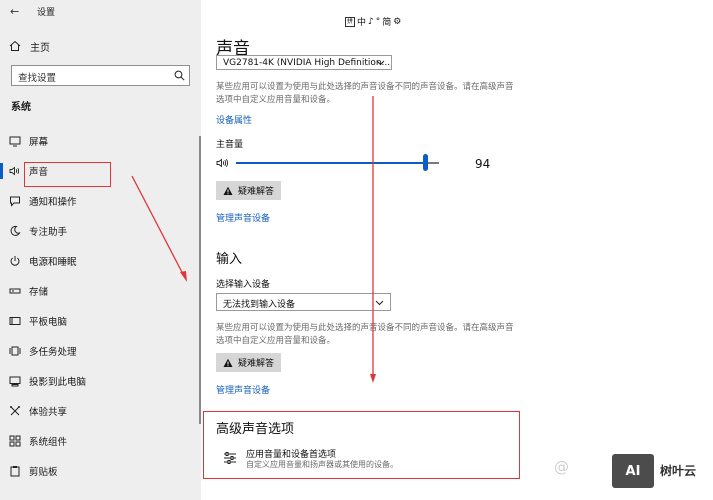  What do you see at coordinates (53, 352) in the screenshot?
I see `sidebar-item-label: 多任务处理` at bounding box center [53, 352].